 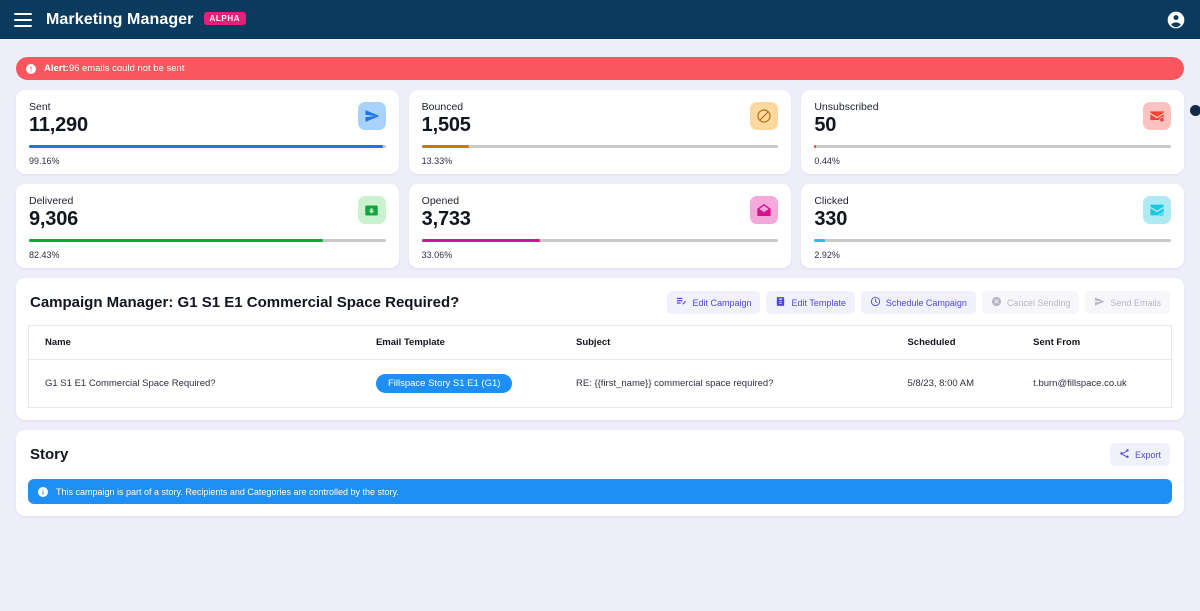 I want to click on button-label: Send Emails, so click(x=1135, y=302).